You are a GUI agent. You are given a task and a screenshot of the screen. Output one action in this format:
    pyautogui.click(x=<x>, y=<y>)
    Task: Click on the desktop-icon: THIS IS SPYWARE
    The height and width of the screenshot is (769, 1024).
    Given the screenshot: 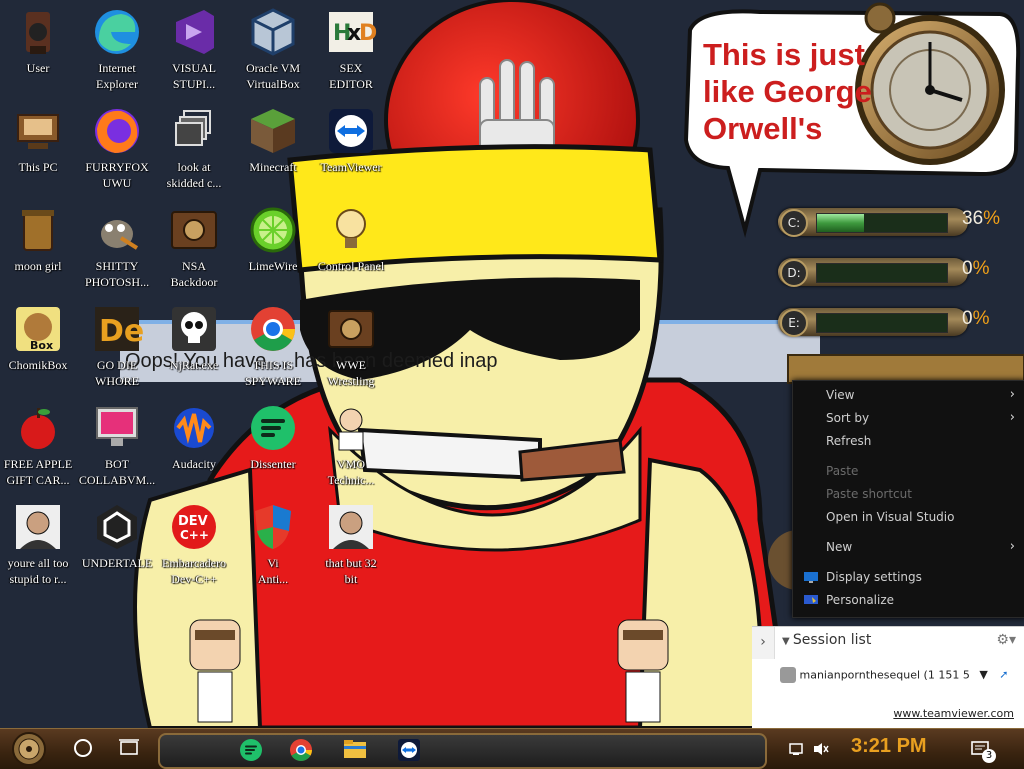 What is the action you would take?
    pyautogui.click(x=273, y=350)
    